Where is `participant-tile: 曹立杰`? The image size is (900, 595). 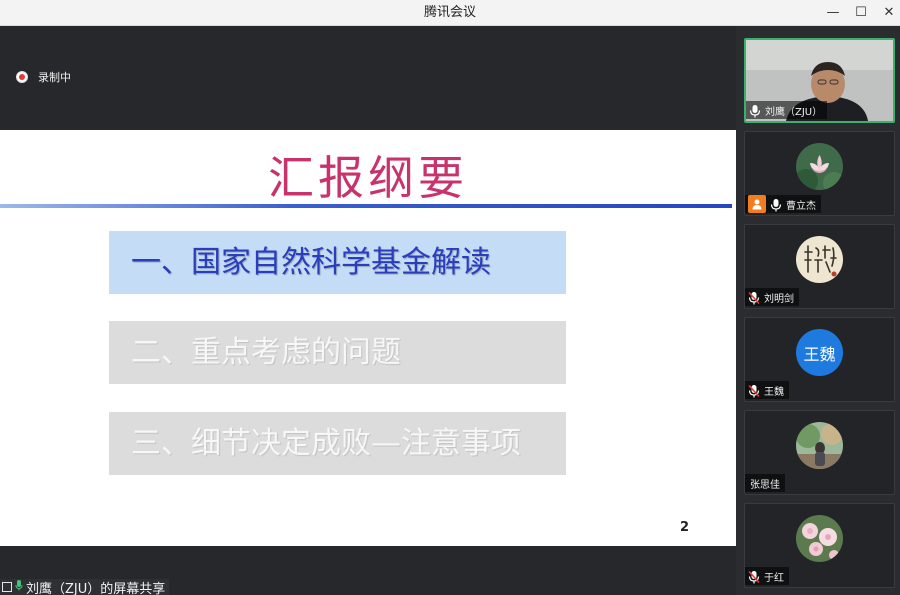 participant-tile: 曹立杰 is located at coordinates (819, 173).